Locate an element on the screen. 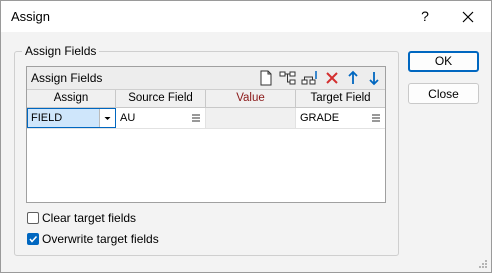 The width and height of the screenshot is (492, 273). assign-select-value: FIELD is located at coordinates (47, 118).